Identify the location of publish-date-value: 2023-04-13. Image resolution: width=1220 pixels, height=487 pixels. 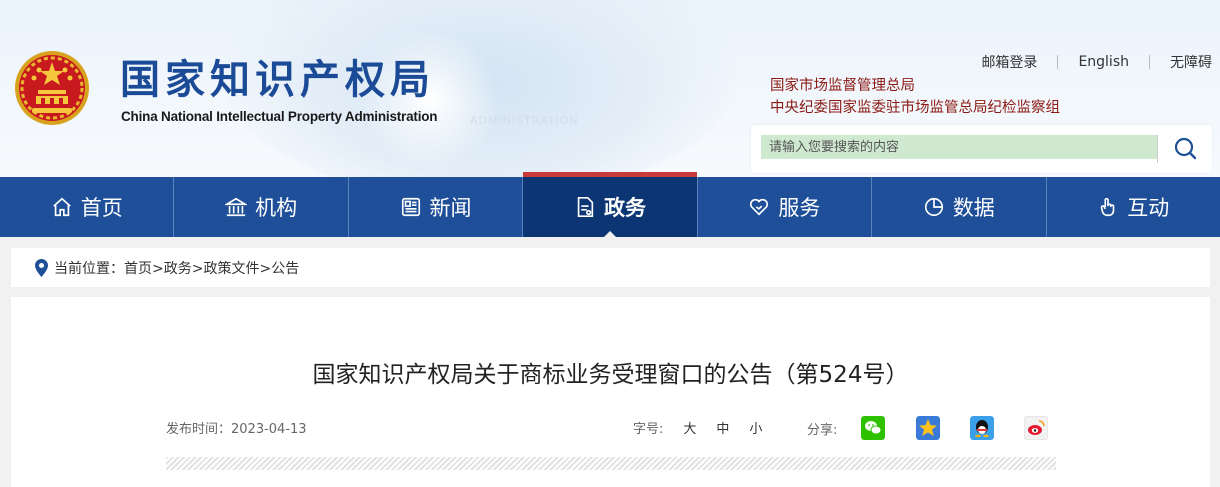
(269, 429).